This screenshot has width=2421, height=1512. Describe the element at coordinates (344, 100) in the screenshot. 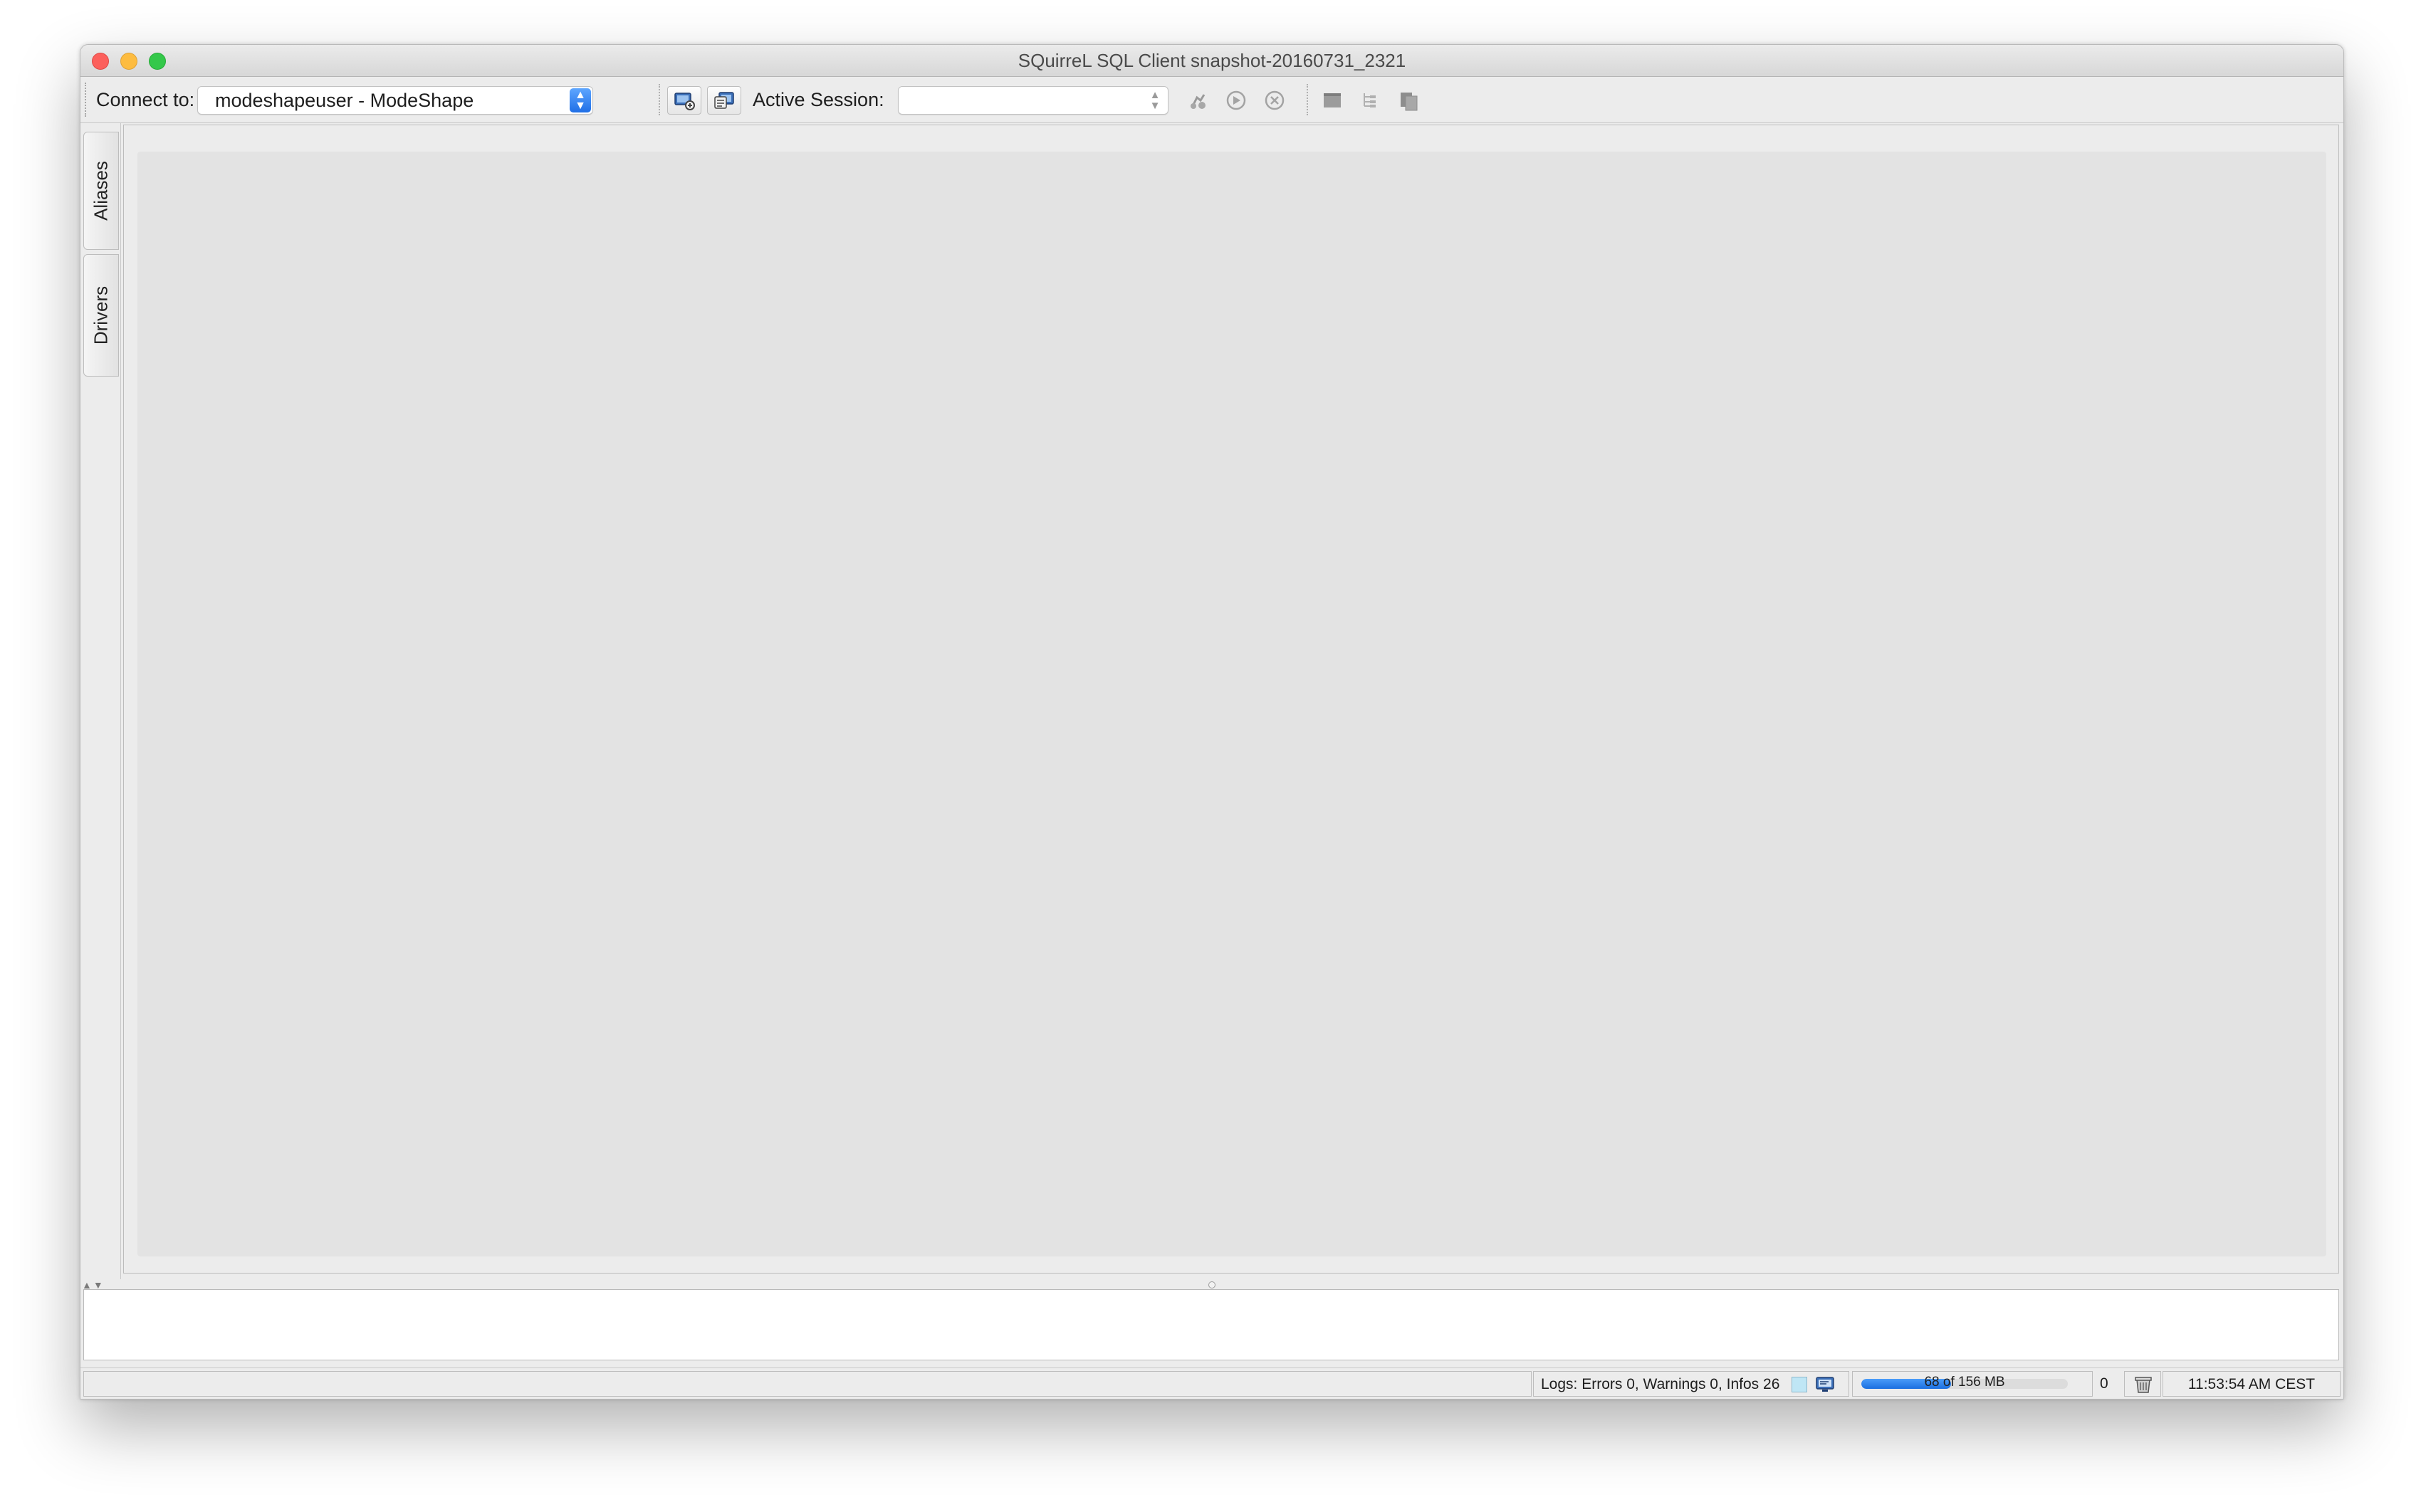

I see `connect-to-value: modeshapeuser - ModeShape` at that location.